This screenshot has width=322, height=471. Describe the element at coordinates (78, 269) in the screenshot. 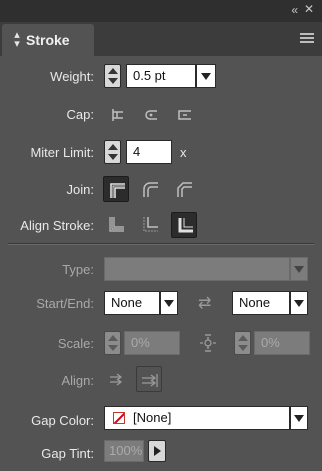

I see `type-label: Type:` at that location.